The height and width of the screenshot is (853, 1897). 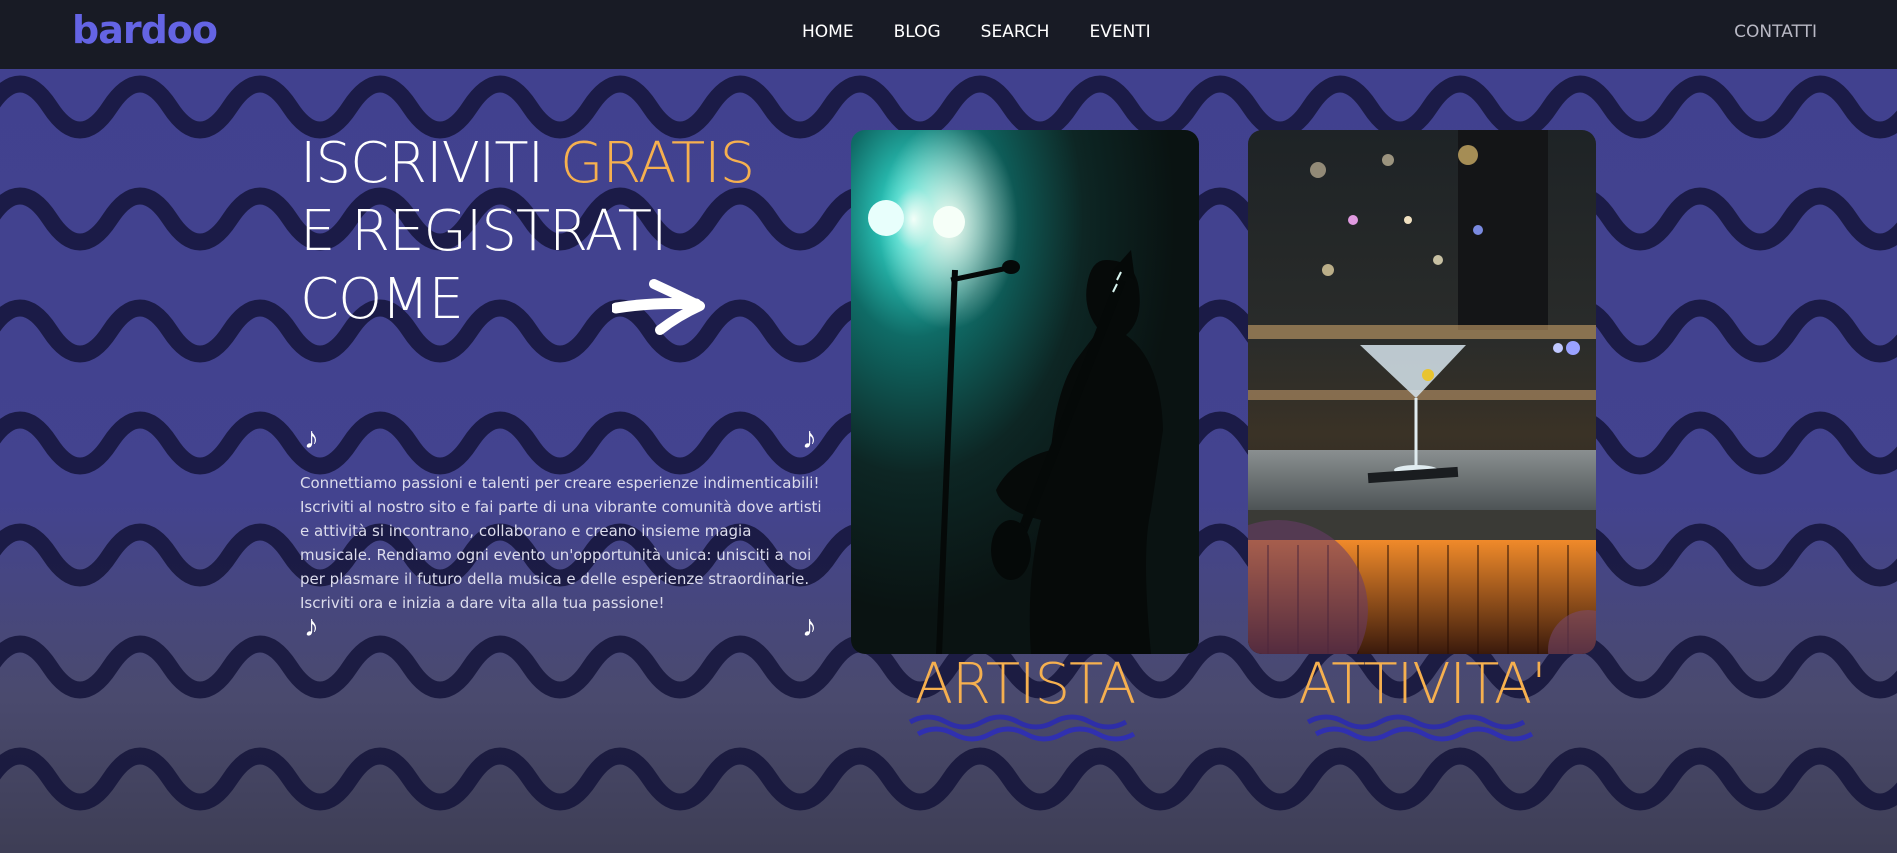 I want to click on headline-registrati: E REGISTRATI, so click(x=483, y=231).